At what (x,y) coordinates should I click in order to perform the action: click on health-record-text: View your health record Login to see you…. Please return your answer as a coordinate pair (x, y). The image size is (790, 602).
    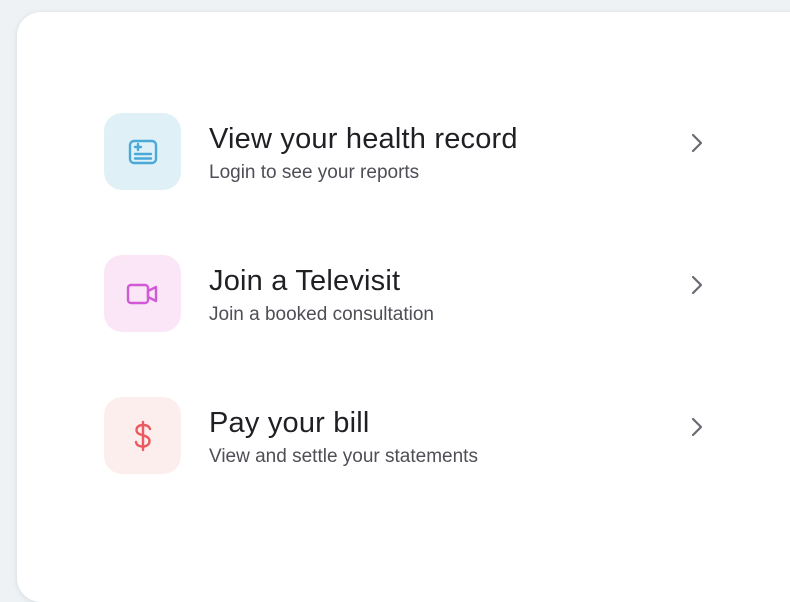
    Looking at the image, I should click on (363, 153).